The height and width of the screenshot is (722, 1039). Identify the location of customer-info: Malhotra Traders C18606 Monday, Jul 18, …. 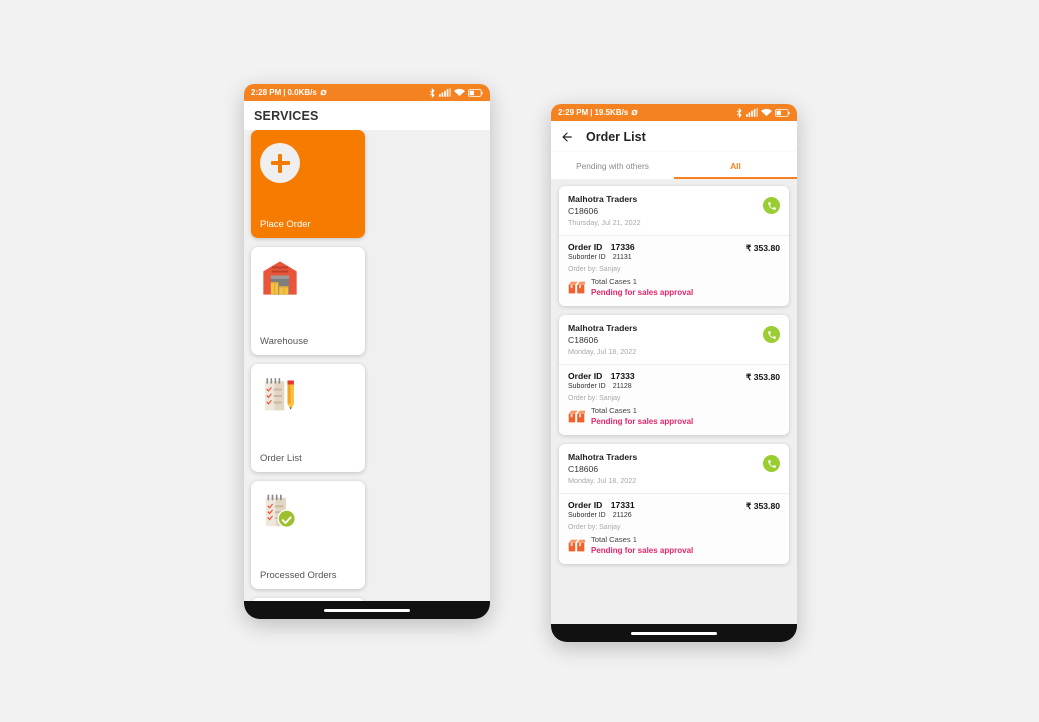
(602, 339).